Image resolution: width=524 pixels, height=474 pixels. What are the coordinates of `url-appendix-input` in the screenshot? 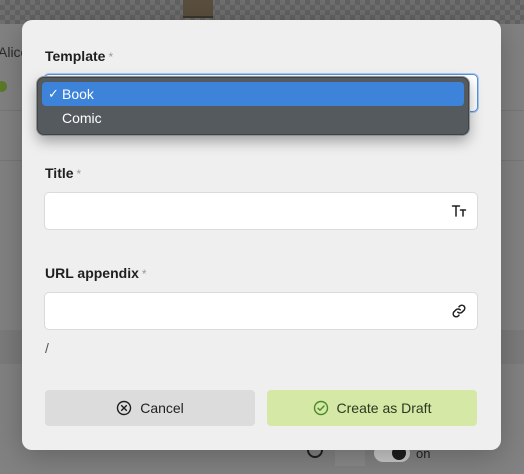 It's located at (261, 311).